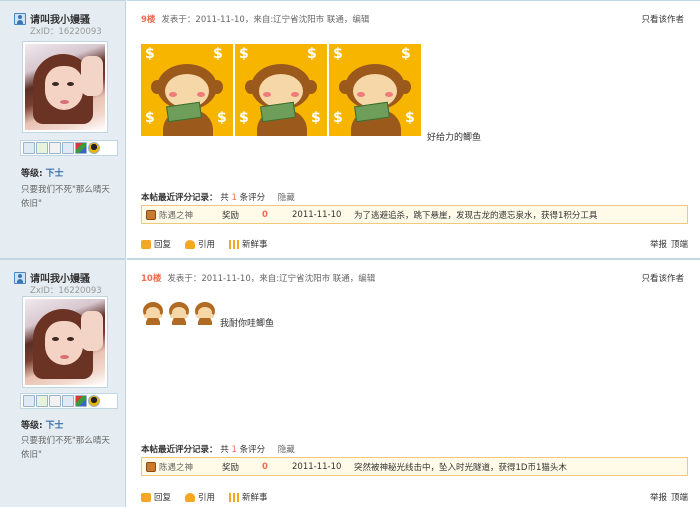 The width and height of the screenshot is (700, 507). Describe the element at coordinates (65, 197) in the screenshot. I see `user-signature: 只要我们不死"那么晴天依旧"` at that location.